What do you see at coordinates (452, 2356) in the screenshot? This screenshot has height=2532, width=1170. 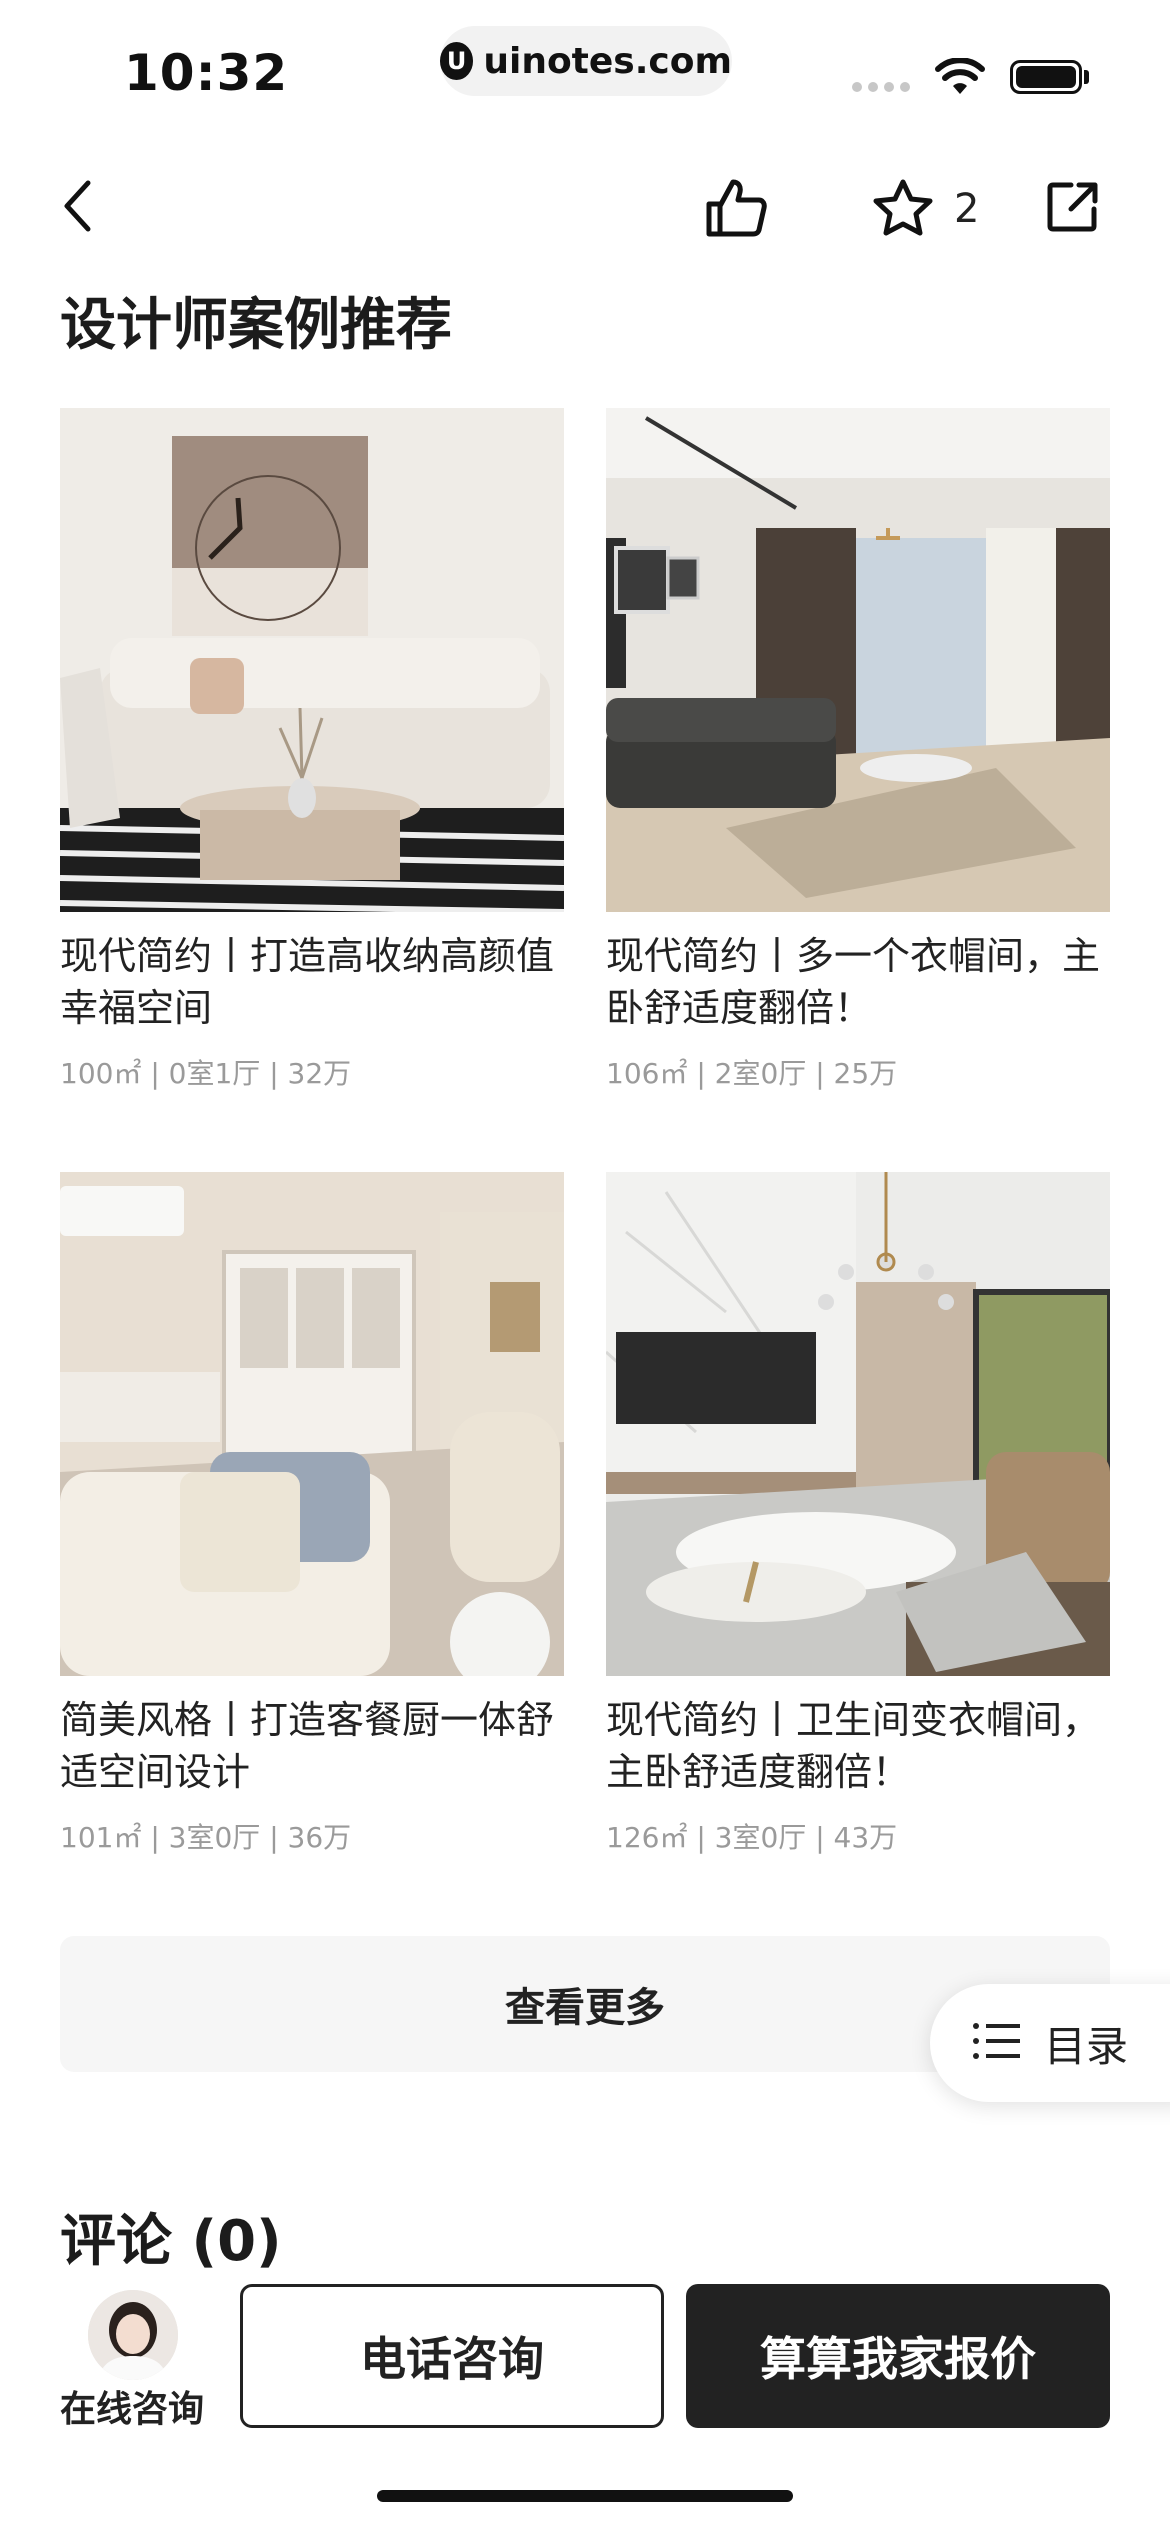 I see `phone-consult-button: 电话咨询` at bounding box center [452, 2356].